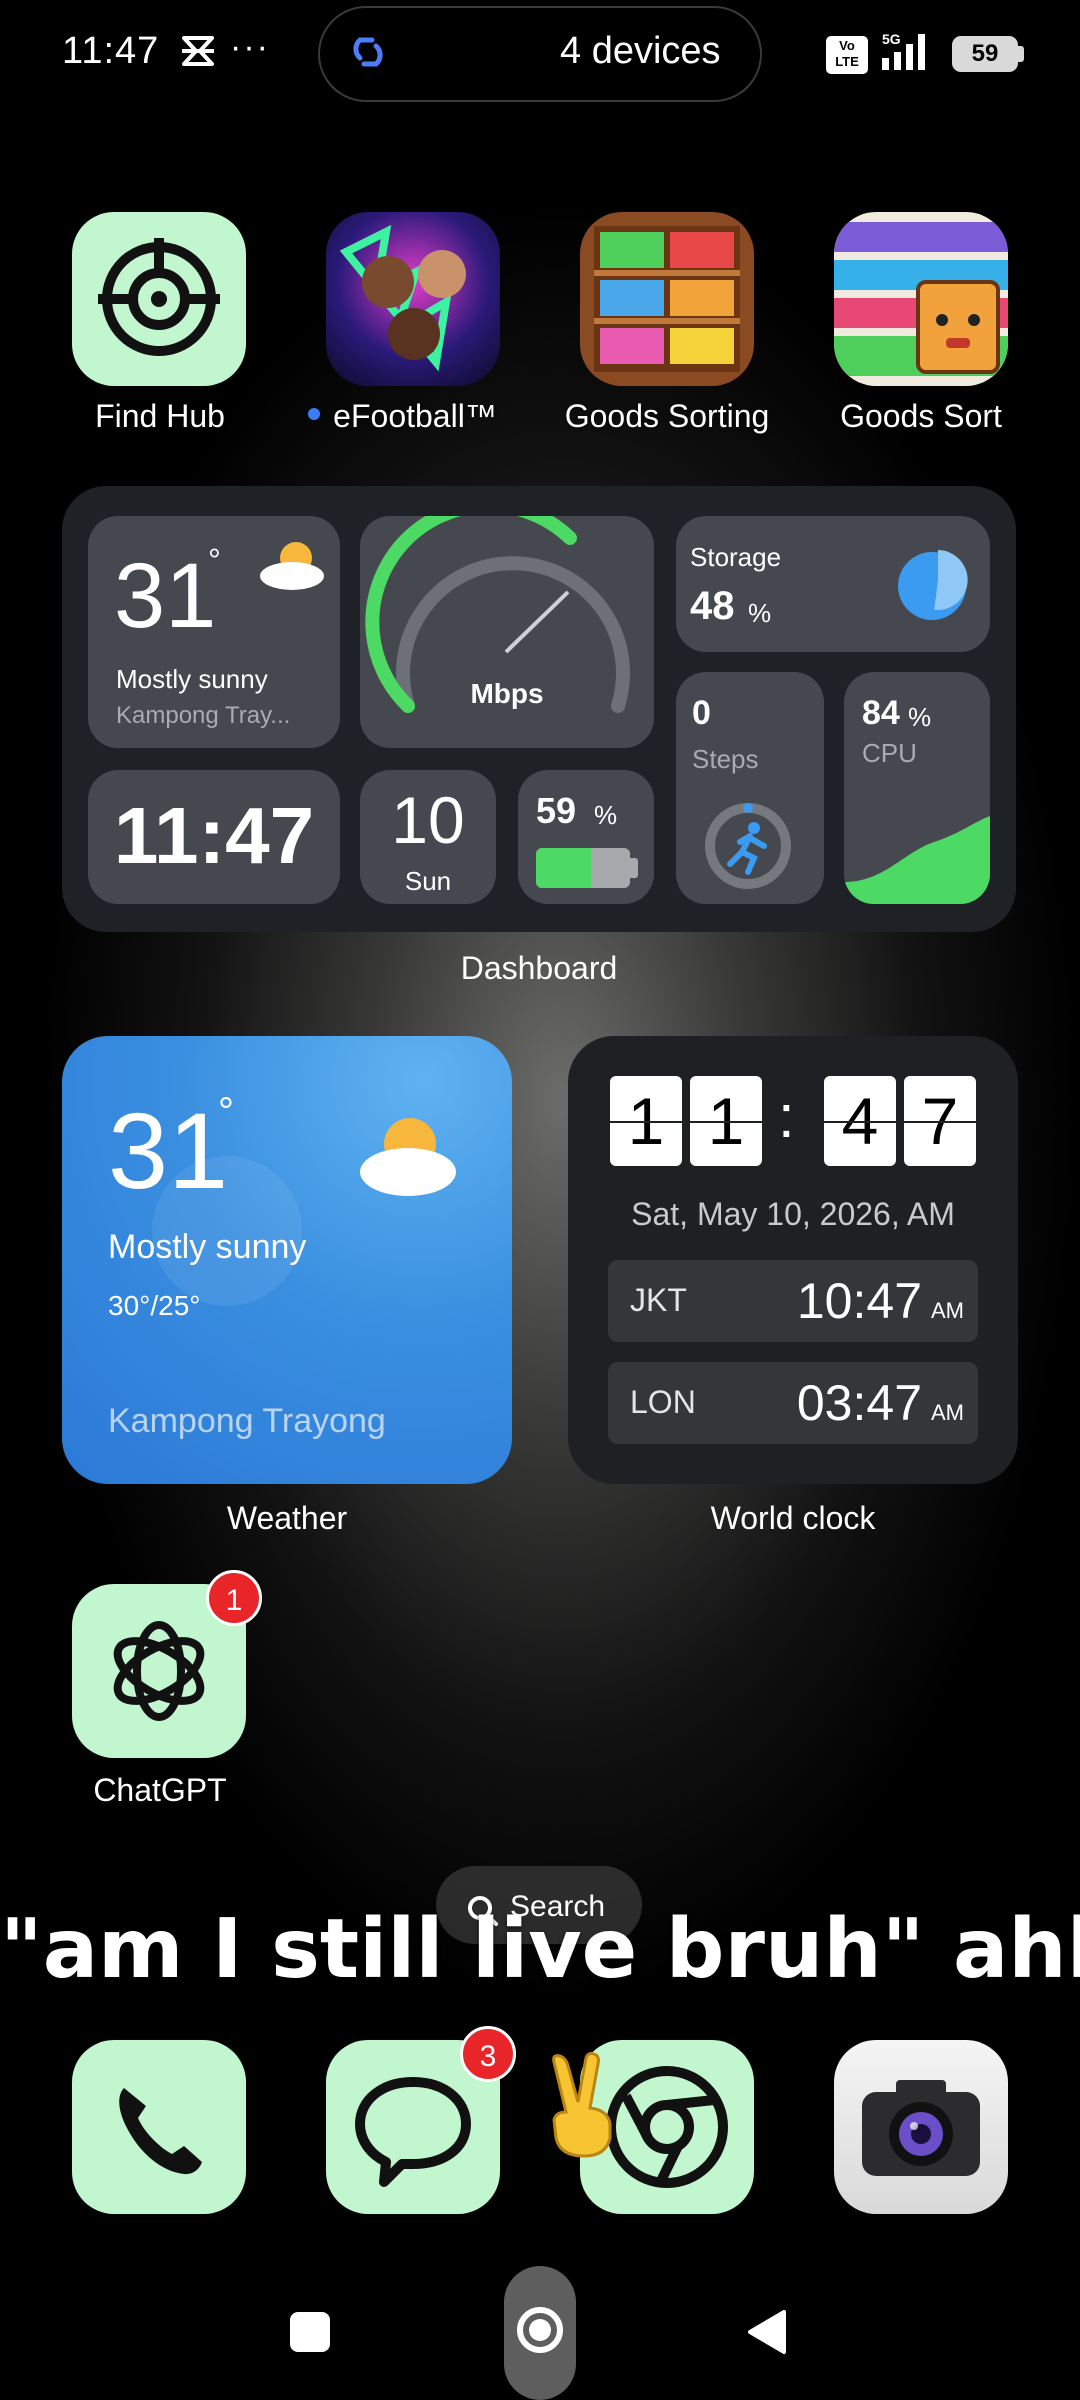 This screenshot has width=1080, height=2400. I want to click on goods-sorting-icon, so click(667, 299).